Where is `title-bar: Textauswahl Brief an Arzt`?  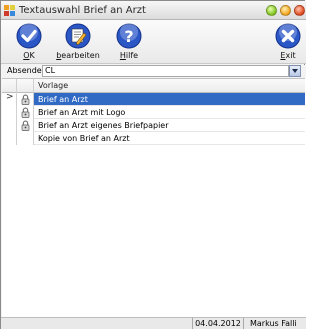
title-bar: Textauswahl Brief an Arzt is located at coordinates (153, 10).